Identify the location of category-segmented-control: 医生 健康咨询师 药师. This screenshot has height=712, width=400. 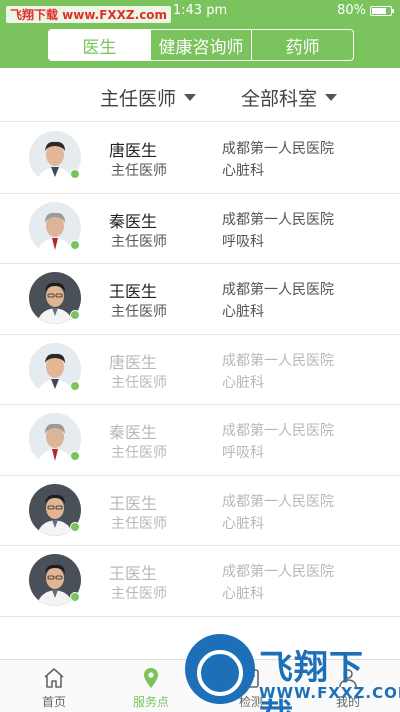
(201, 45).